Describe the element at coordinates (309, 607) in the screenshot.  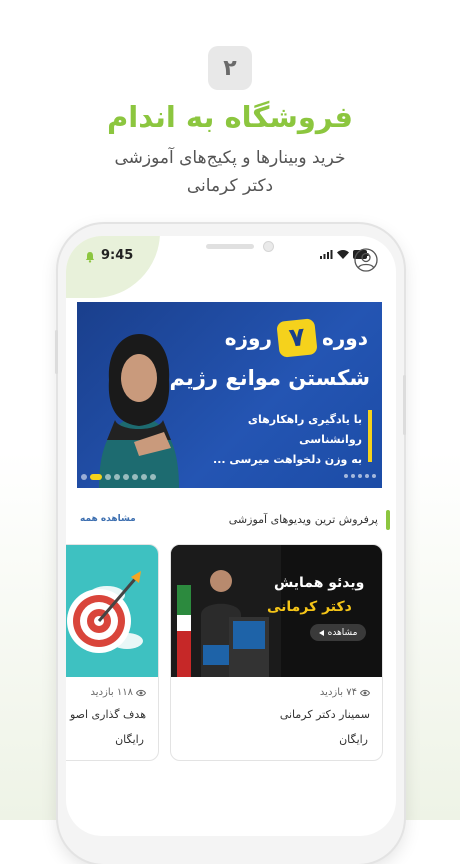
I see `thumb-line2: دکتر کرمانی` at that location.